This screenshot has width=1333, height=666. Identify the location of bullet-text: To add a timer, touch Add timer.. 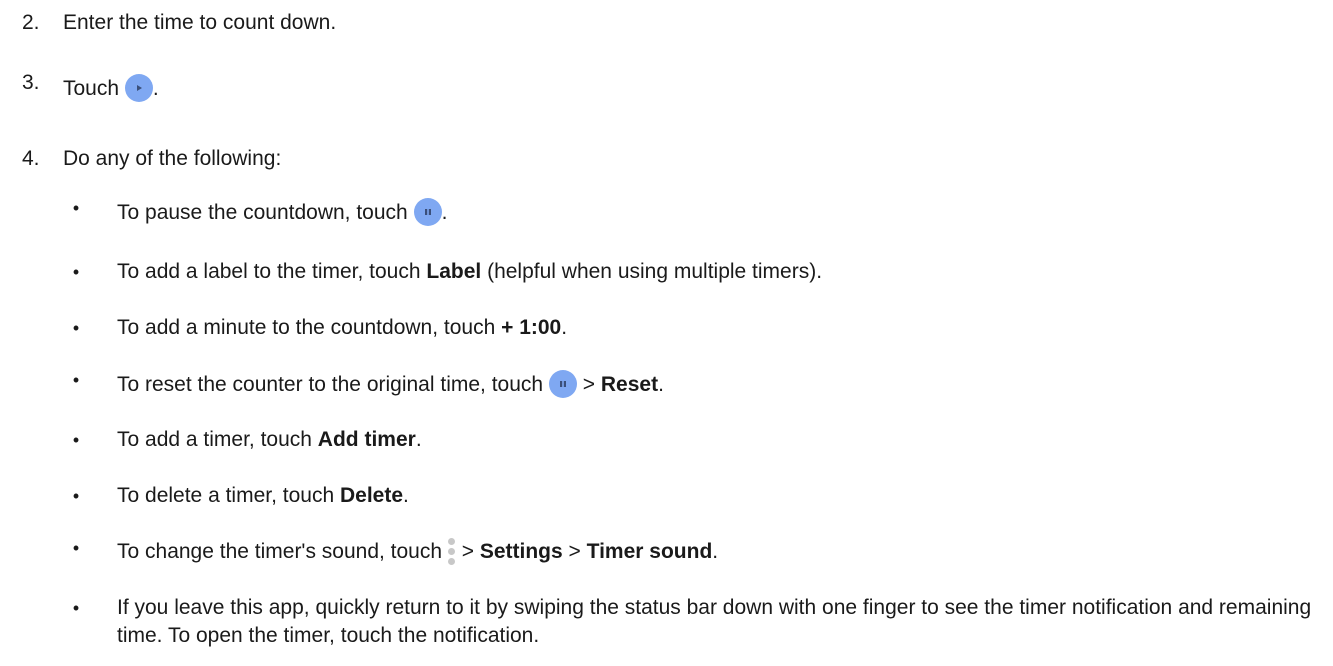
(269, 439).